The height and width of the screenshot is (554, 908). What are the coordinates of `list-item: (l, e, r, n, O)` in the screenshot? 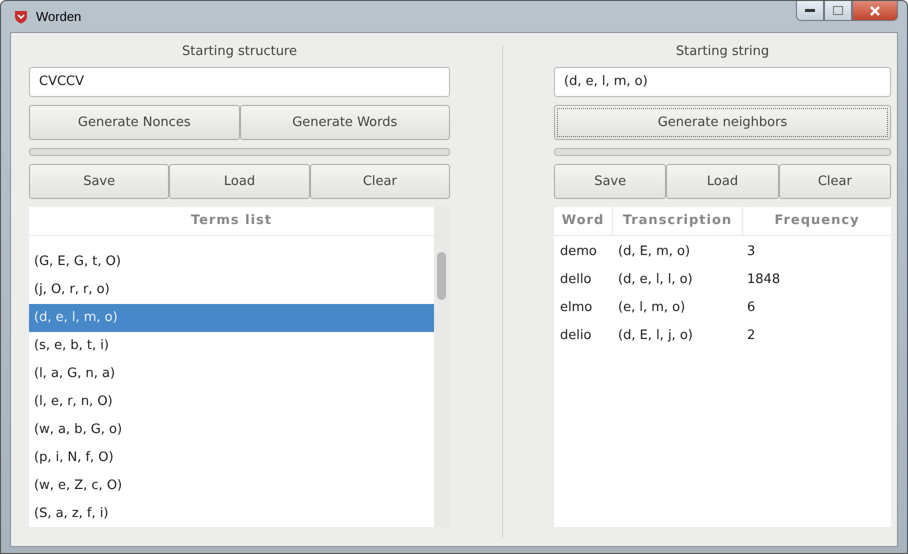 It's located at (231, 402).